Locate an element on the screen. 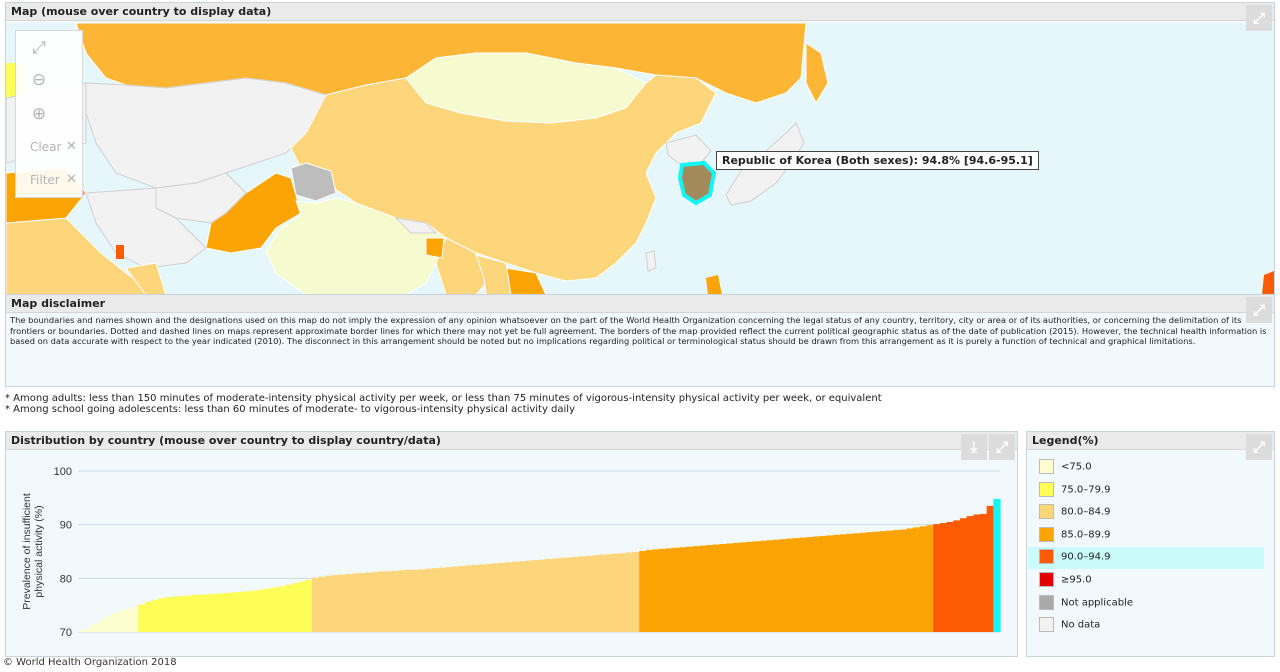 This screenshot has width=1280, height=672. legend-item: ≥95.0 is located at coordinates (1065, 580).